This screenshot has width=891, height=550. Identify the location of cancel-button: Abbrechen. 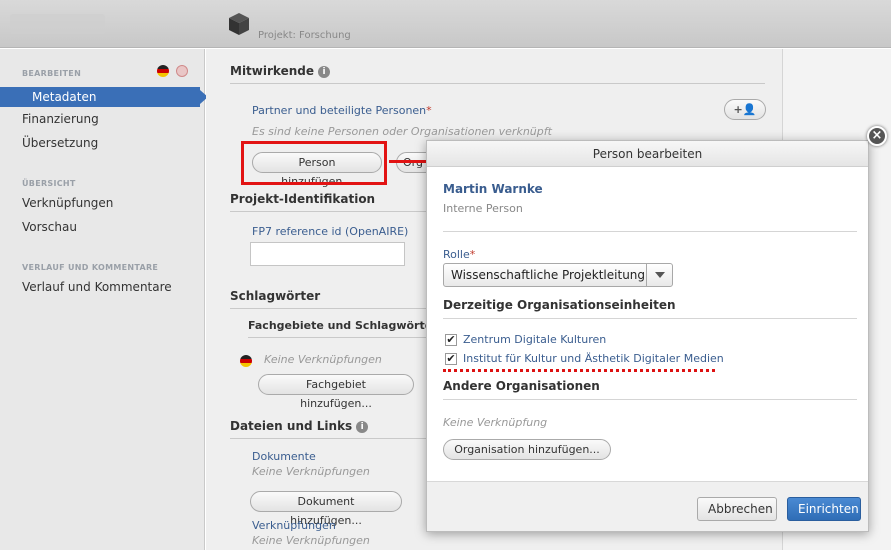
(737, 509).